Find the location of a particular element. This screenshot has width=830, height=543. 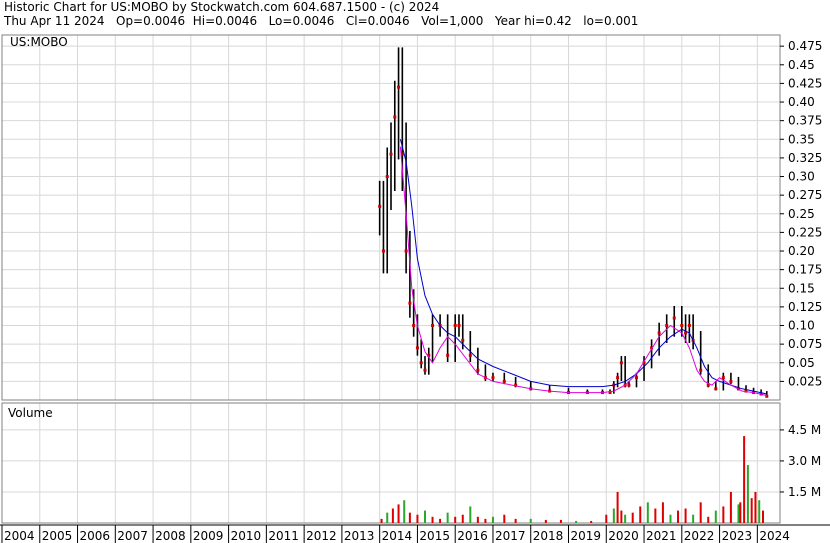

year-label: 2013 is located at coordinates (359, 536).